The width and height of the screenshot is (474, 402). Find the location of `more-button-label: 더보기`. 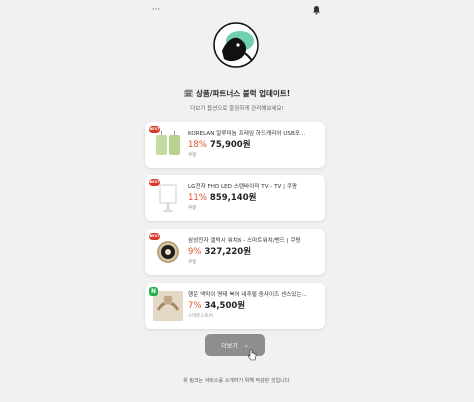

more-button-label: 더보기 is located at coordinates (229, 346).